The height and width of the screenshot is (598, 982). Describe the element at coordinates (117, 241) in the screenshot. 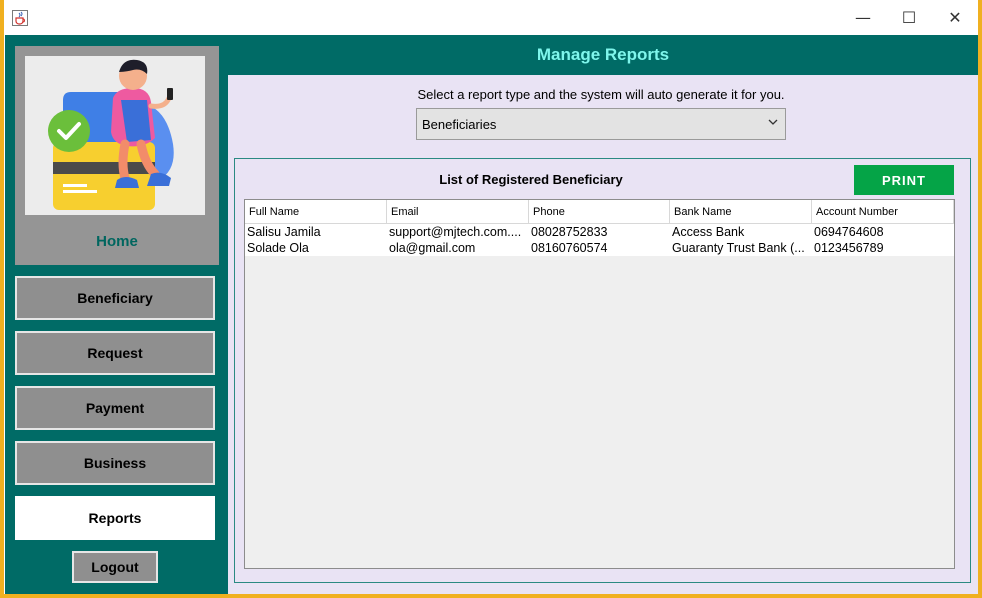

I see `home-label: Home` at that location.